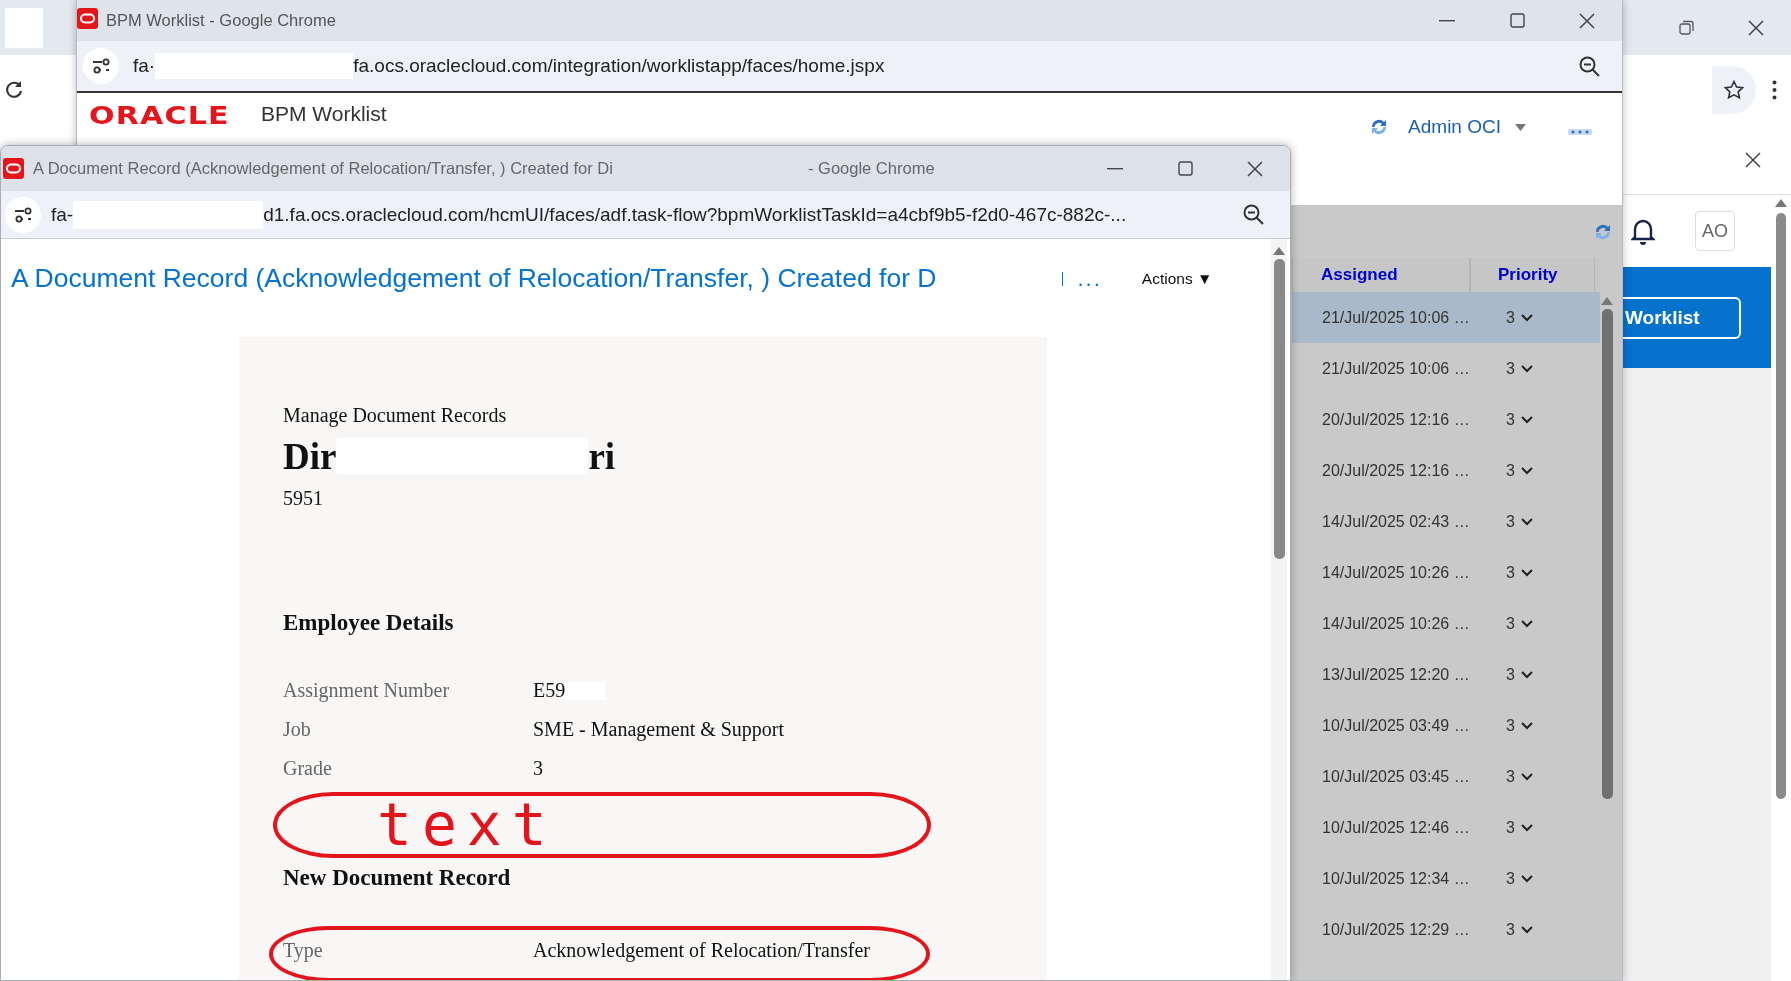  Describe the element at coordinates (467, 825) in the screenshot. I see `handwritten-note: text` at that location.